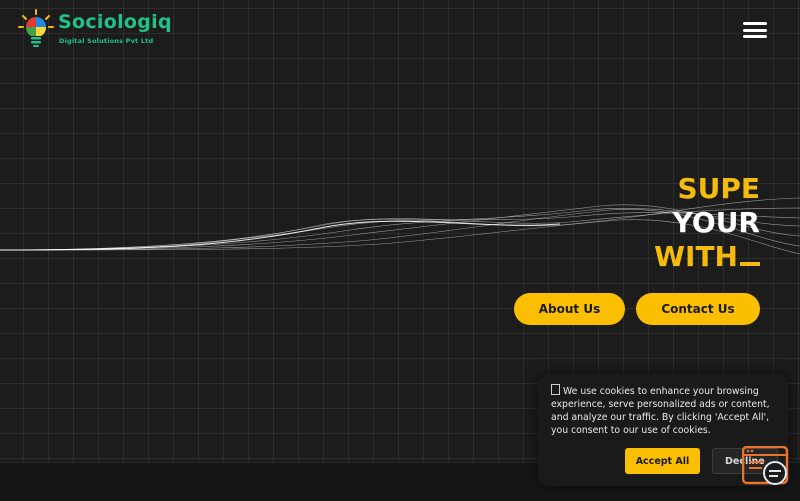 The height and width of the screenshot is (501, 800). What do you see at coordinates (106, 41) in the screenshot?
I see `logo-tagline: Digital Solutions Pvt Ltd` at bounding box center [106, 41].